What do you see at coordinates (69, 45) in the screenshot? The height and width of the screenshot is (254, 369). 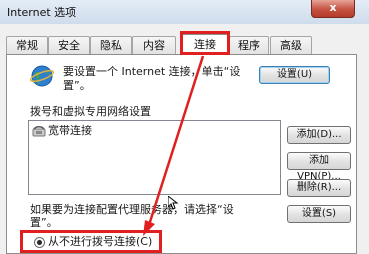 I see `tab-security: 安全` at bounding box center [69, 45].